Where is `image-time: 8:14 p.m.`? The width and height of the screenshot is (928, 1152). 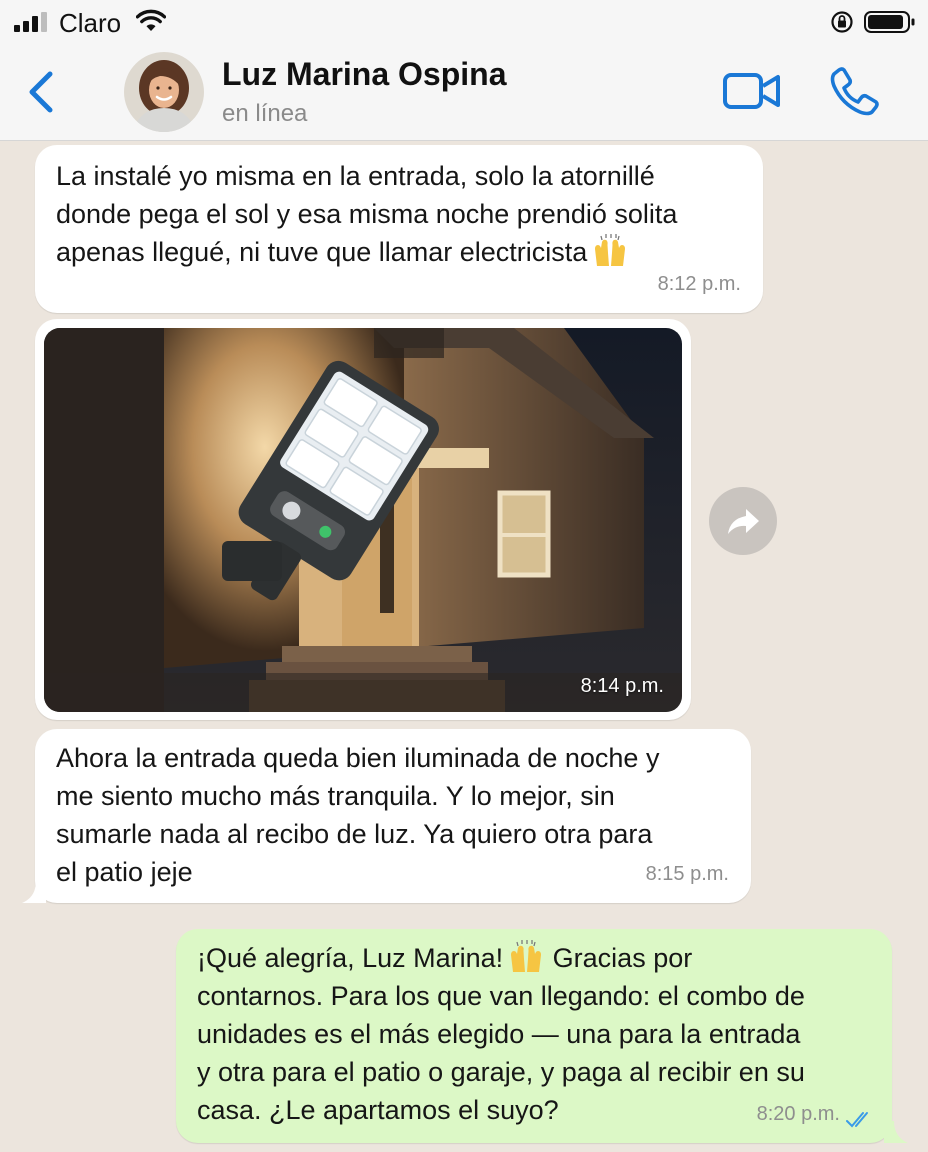
image-time: 8:14 p.m. is located at coordinates (622, 686).